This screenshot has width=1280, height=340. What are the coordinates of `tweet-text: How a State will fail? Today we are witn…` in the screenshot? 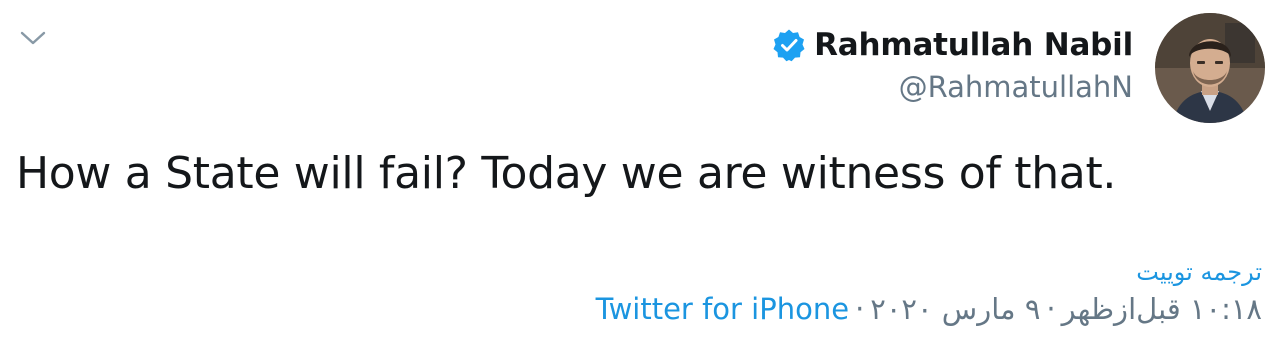 It's located at (566, 173).